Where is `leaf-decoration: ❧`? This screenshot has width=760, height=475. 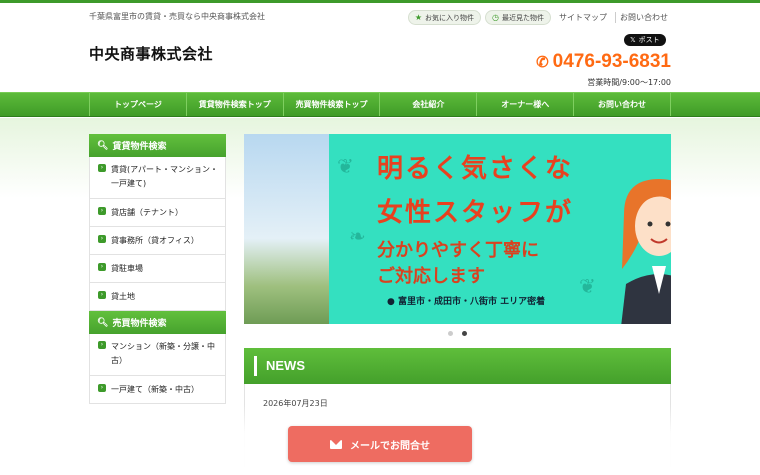 leaf-decoration: ❧ is located at coordinates (357, 236).